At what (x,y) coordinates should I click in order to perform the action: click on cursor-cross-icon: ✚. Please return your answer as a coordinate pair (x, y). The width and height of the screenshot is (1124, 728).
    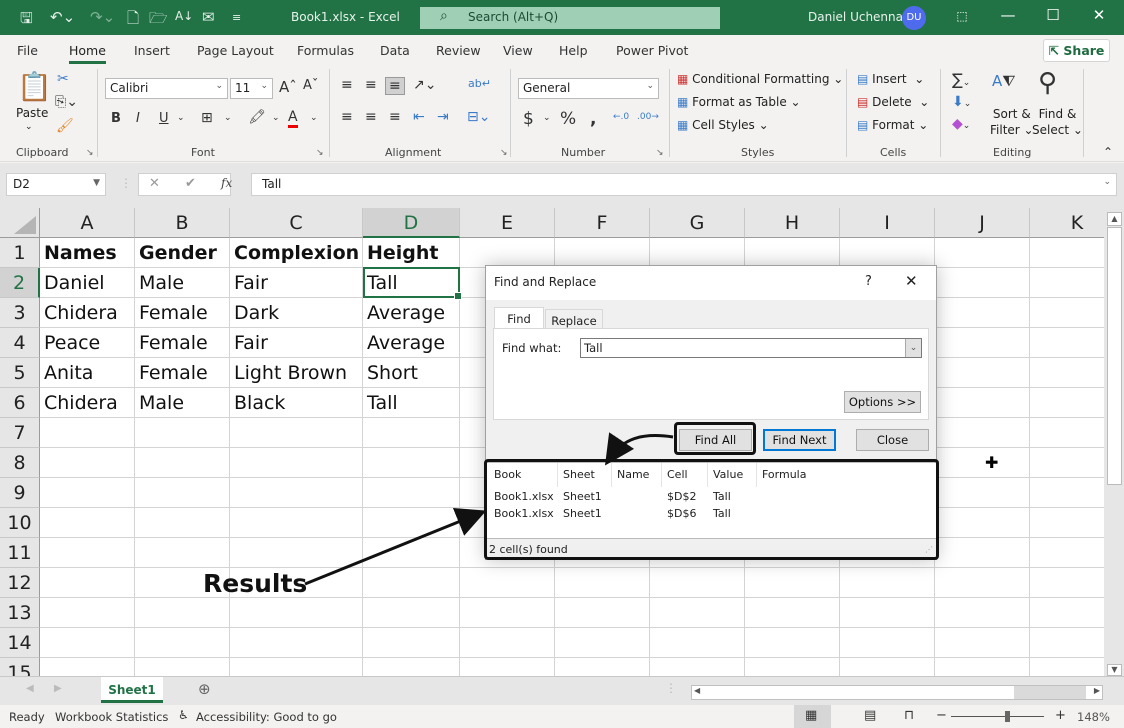
    Looking at the image, I should click on (992, 462).